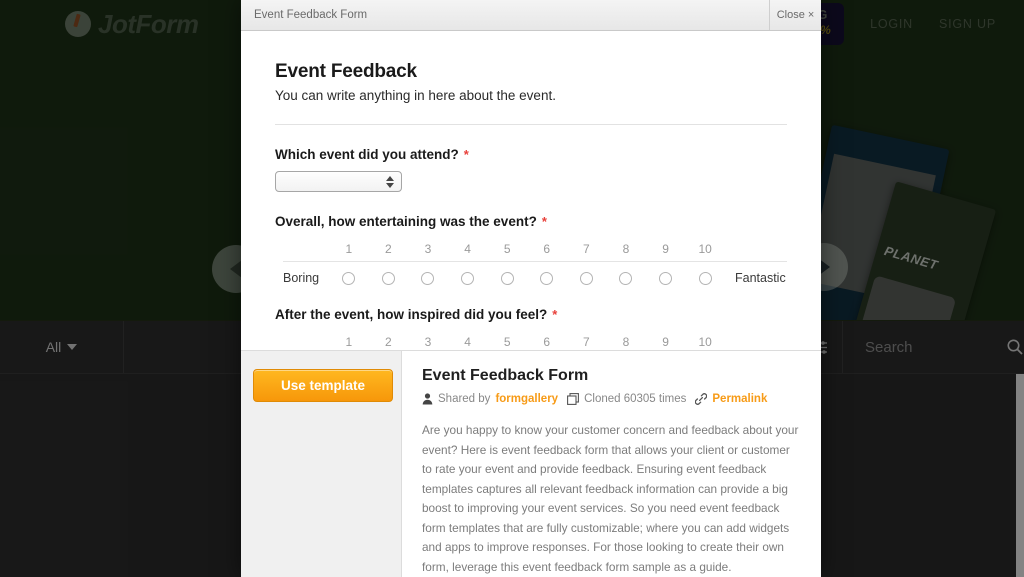  I want to click on template-meta-row: Shared by formgallery Cloned 60305 times, so click(610, 399).